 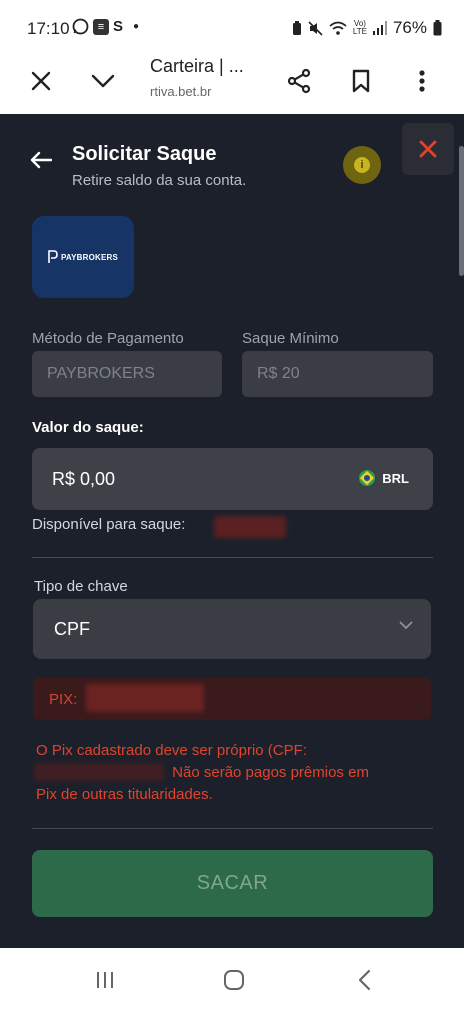 I want to click on app-icon: ≡, so click(x=101, y=26).